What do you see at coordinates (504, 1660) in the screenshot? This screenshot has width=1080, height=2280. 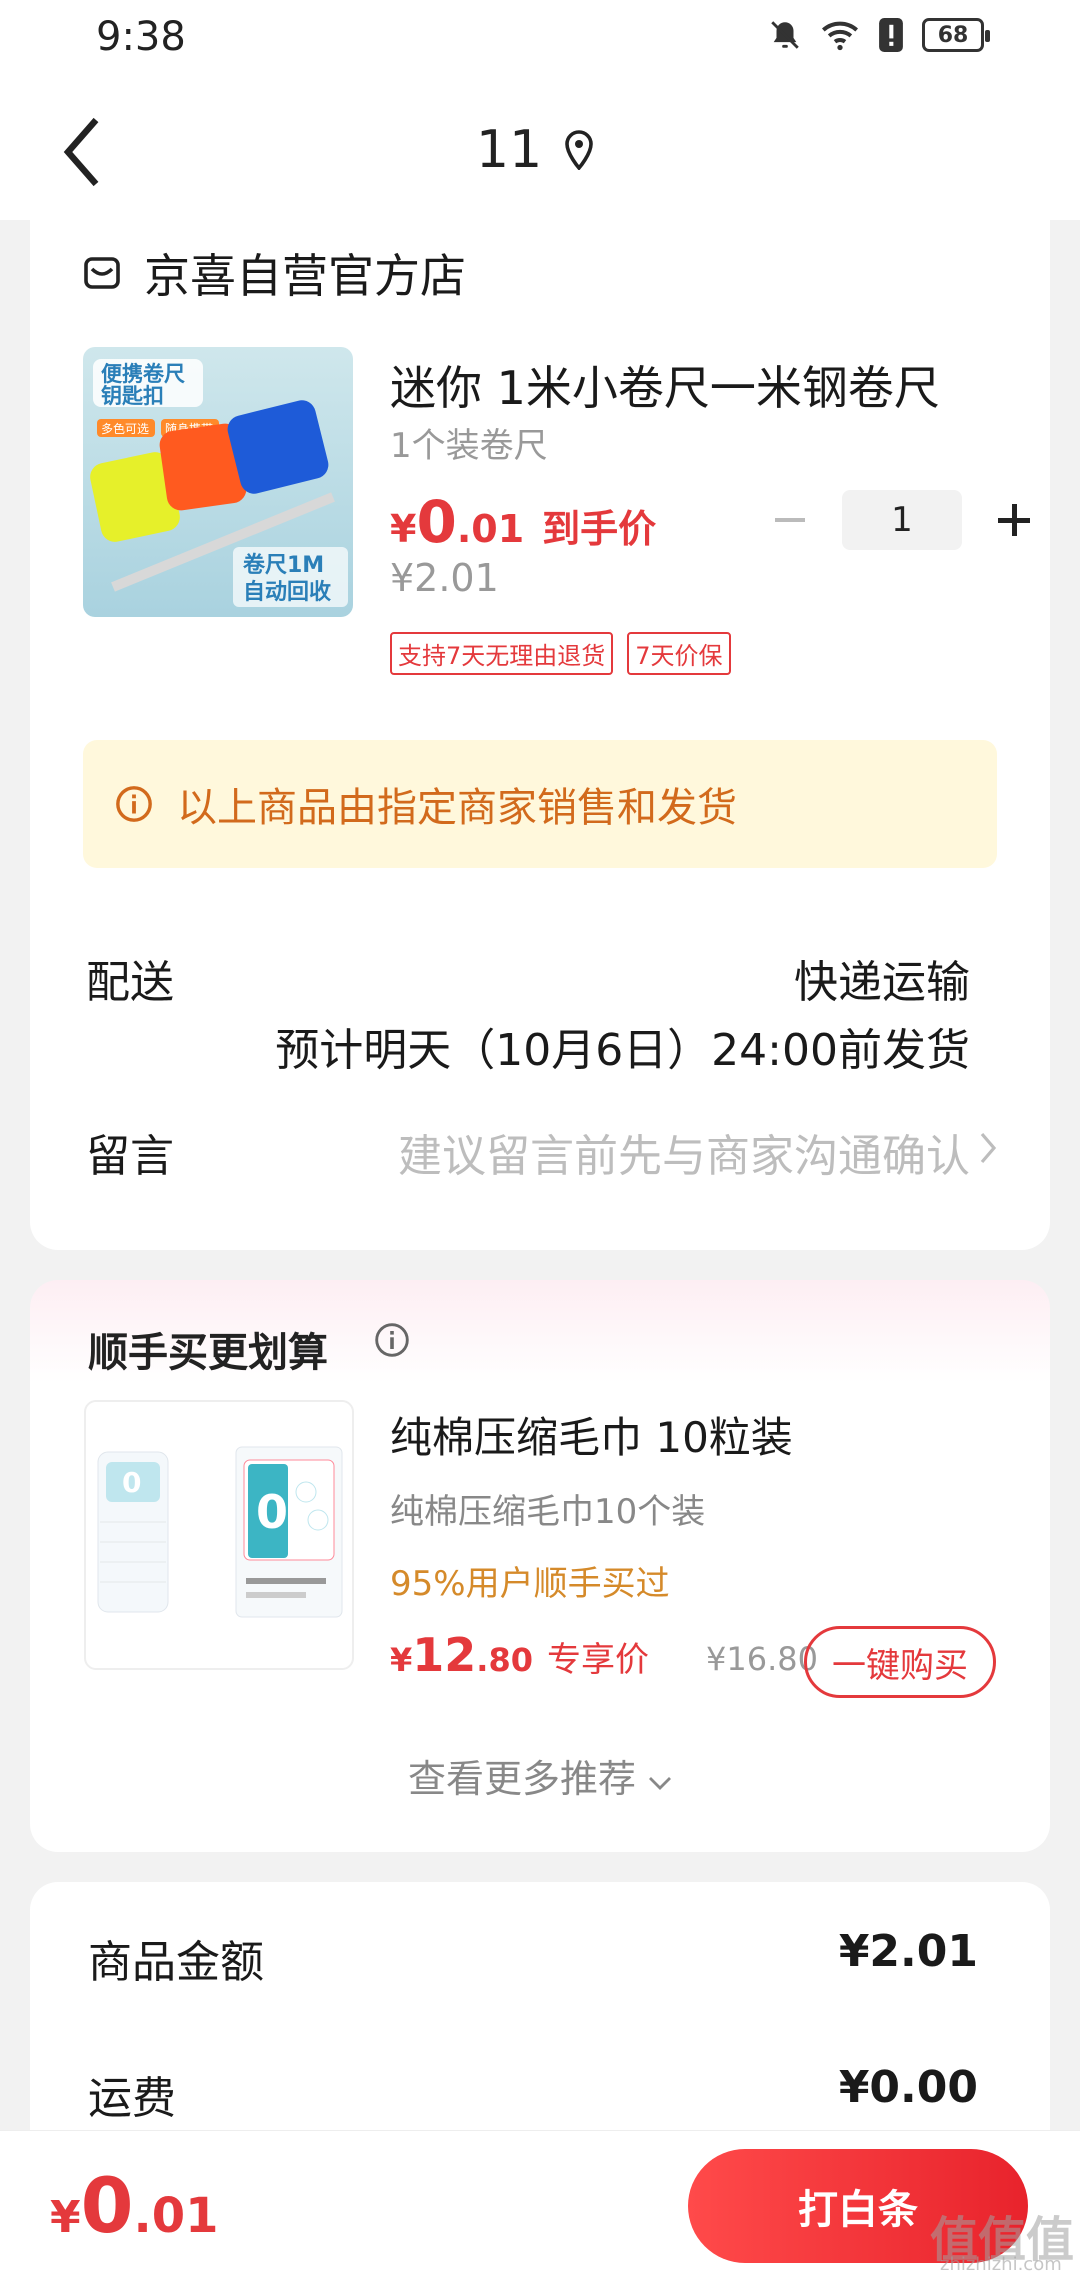 I see `rec-price-decimal: .80` at bounding box center [504, 1660].